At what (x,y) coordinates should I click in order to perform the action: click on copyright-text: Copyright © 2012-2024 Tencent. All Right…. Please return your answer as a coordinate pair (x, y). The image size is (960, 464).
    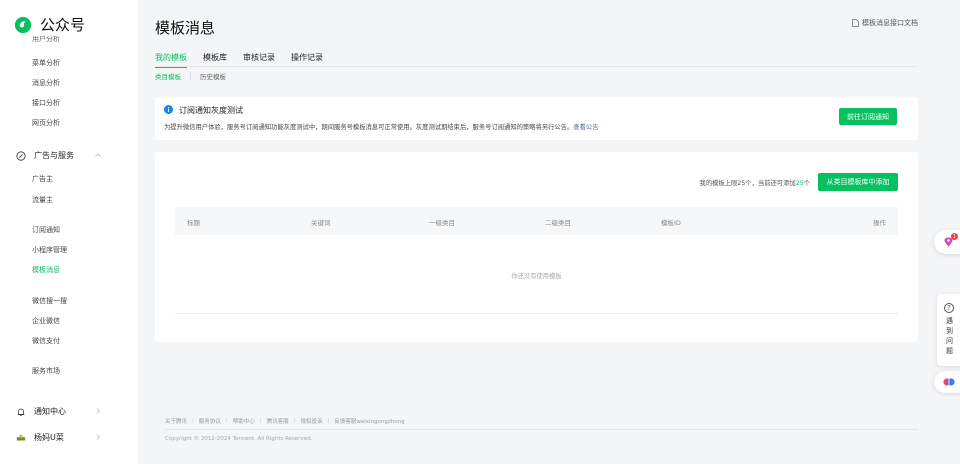
    Looking at the image, I should click on (239, 439).